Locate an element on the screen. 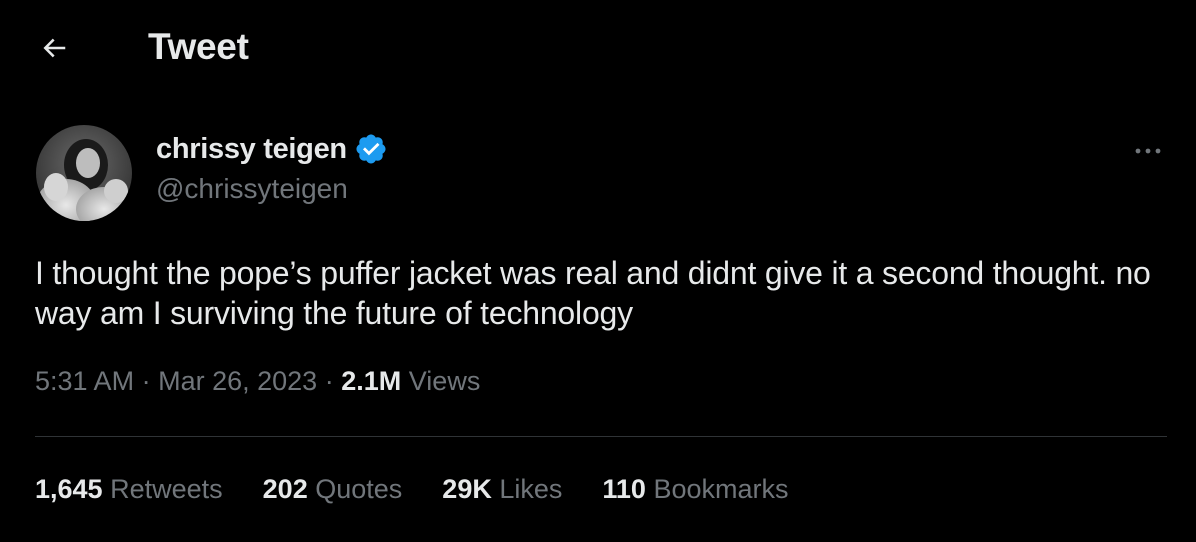  likes-label: Likes is located at coordinates (531, 489).